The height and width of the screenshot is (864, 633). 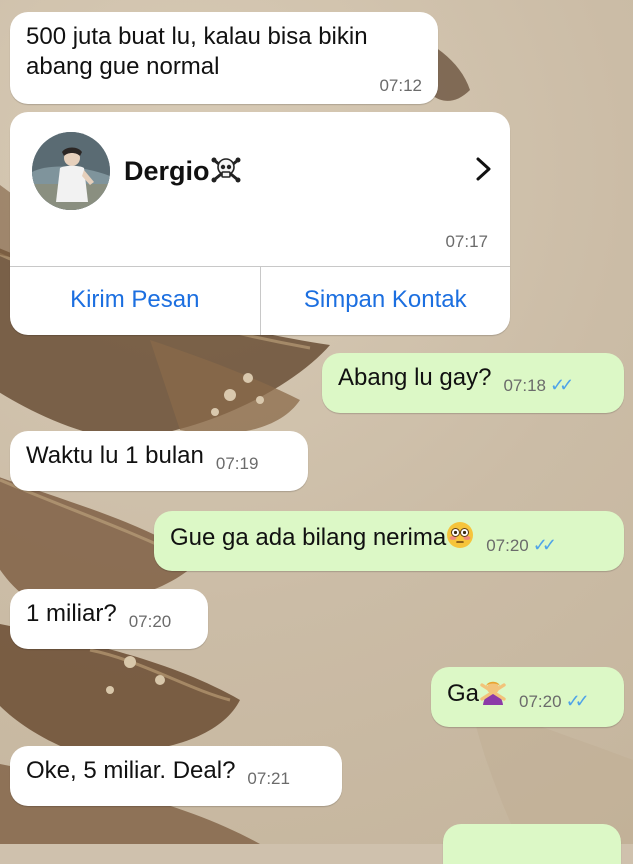 What do you see at coordinates (308, 537) in the screenshot?
I see `message-text: Gue ga ada bilang nerima` at bounding box center [308, 537].